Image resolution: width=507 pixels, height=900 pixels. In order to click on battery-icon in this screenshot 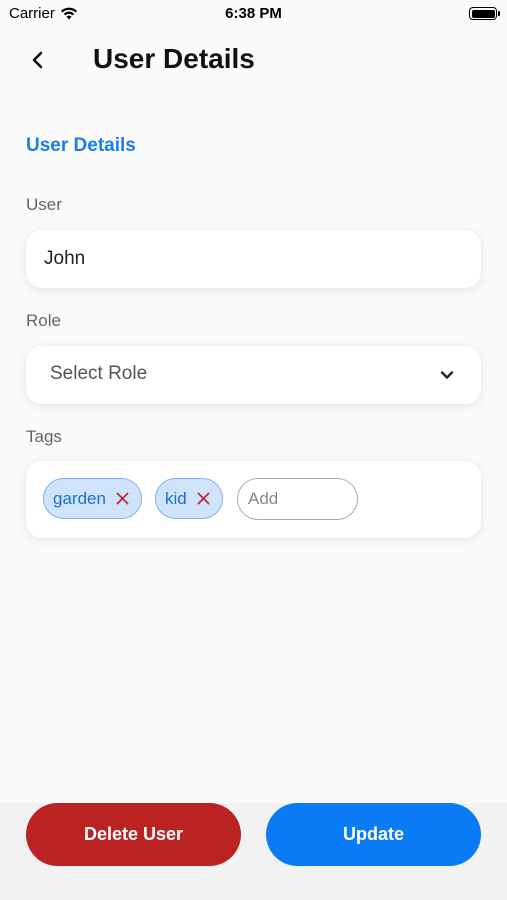, I will do `click(484, 13)`.